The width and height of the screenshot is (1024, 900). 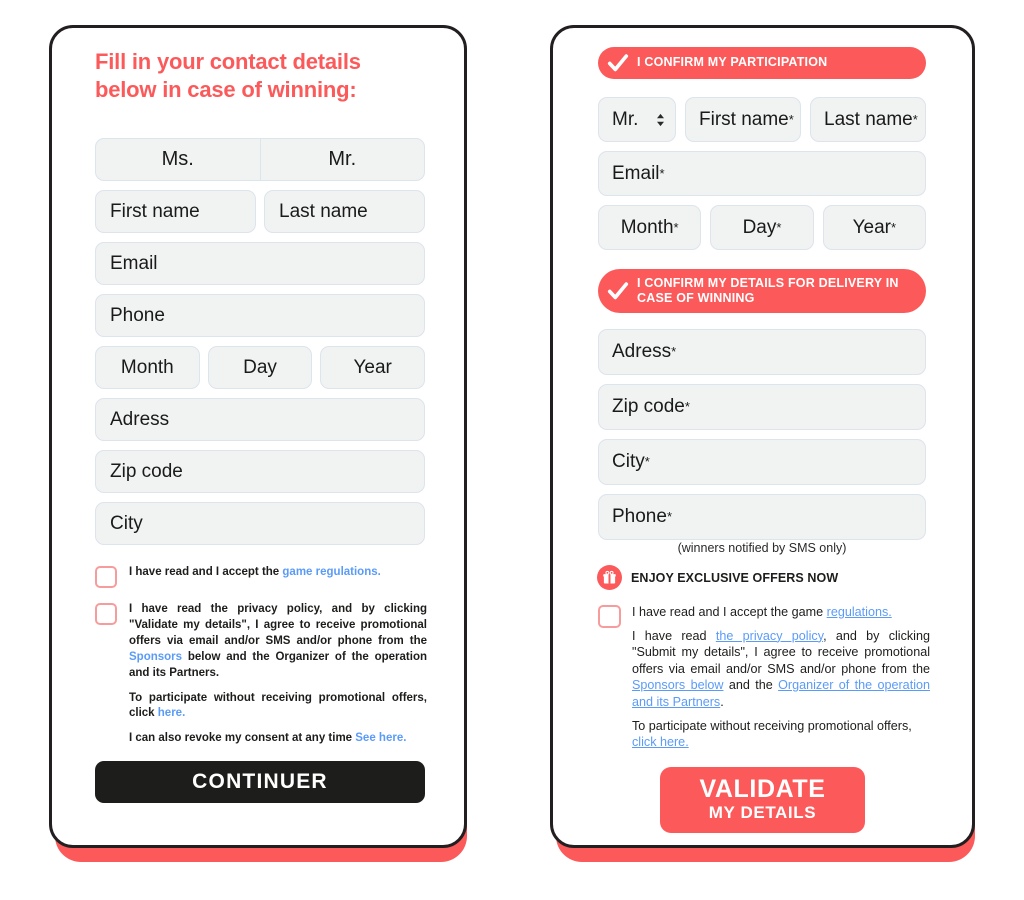 I want to click on identity-row: Mr. First name * Last name *, so click(x=762, y=119).